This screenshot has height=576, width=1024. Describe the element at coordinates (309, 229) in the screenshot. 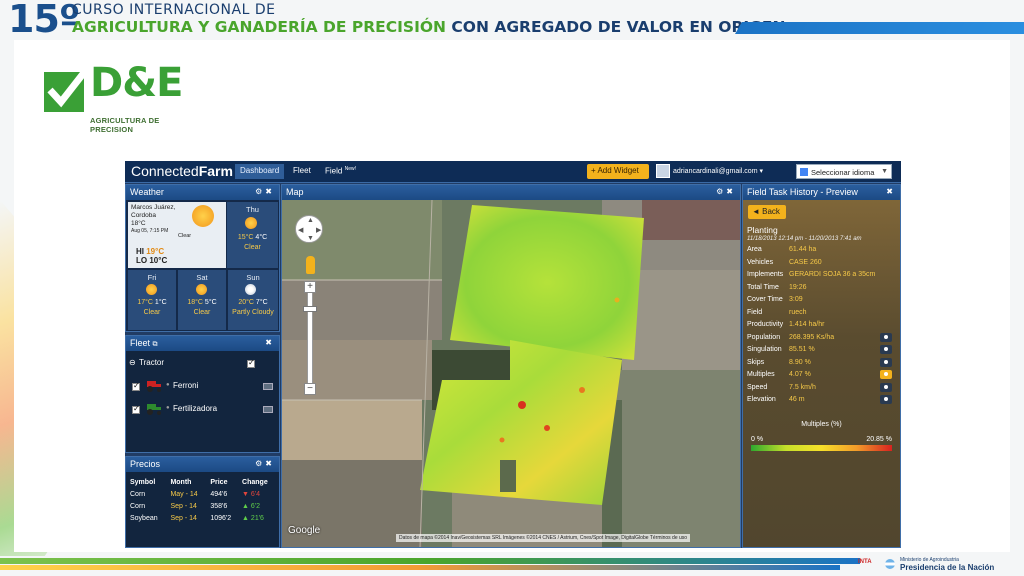

I see `pan-control: ▲ ▼ ◀ ▶` at that location.